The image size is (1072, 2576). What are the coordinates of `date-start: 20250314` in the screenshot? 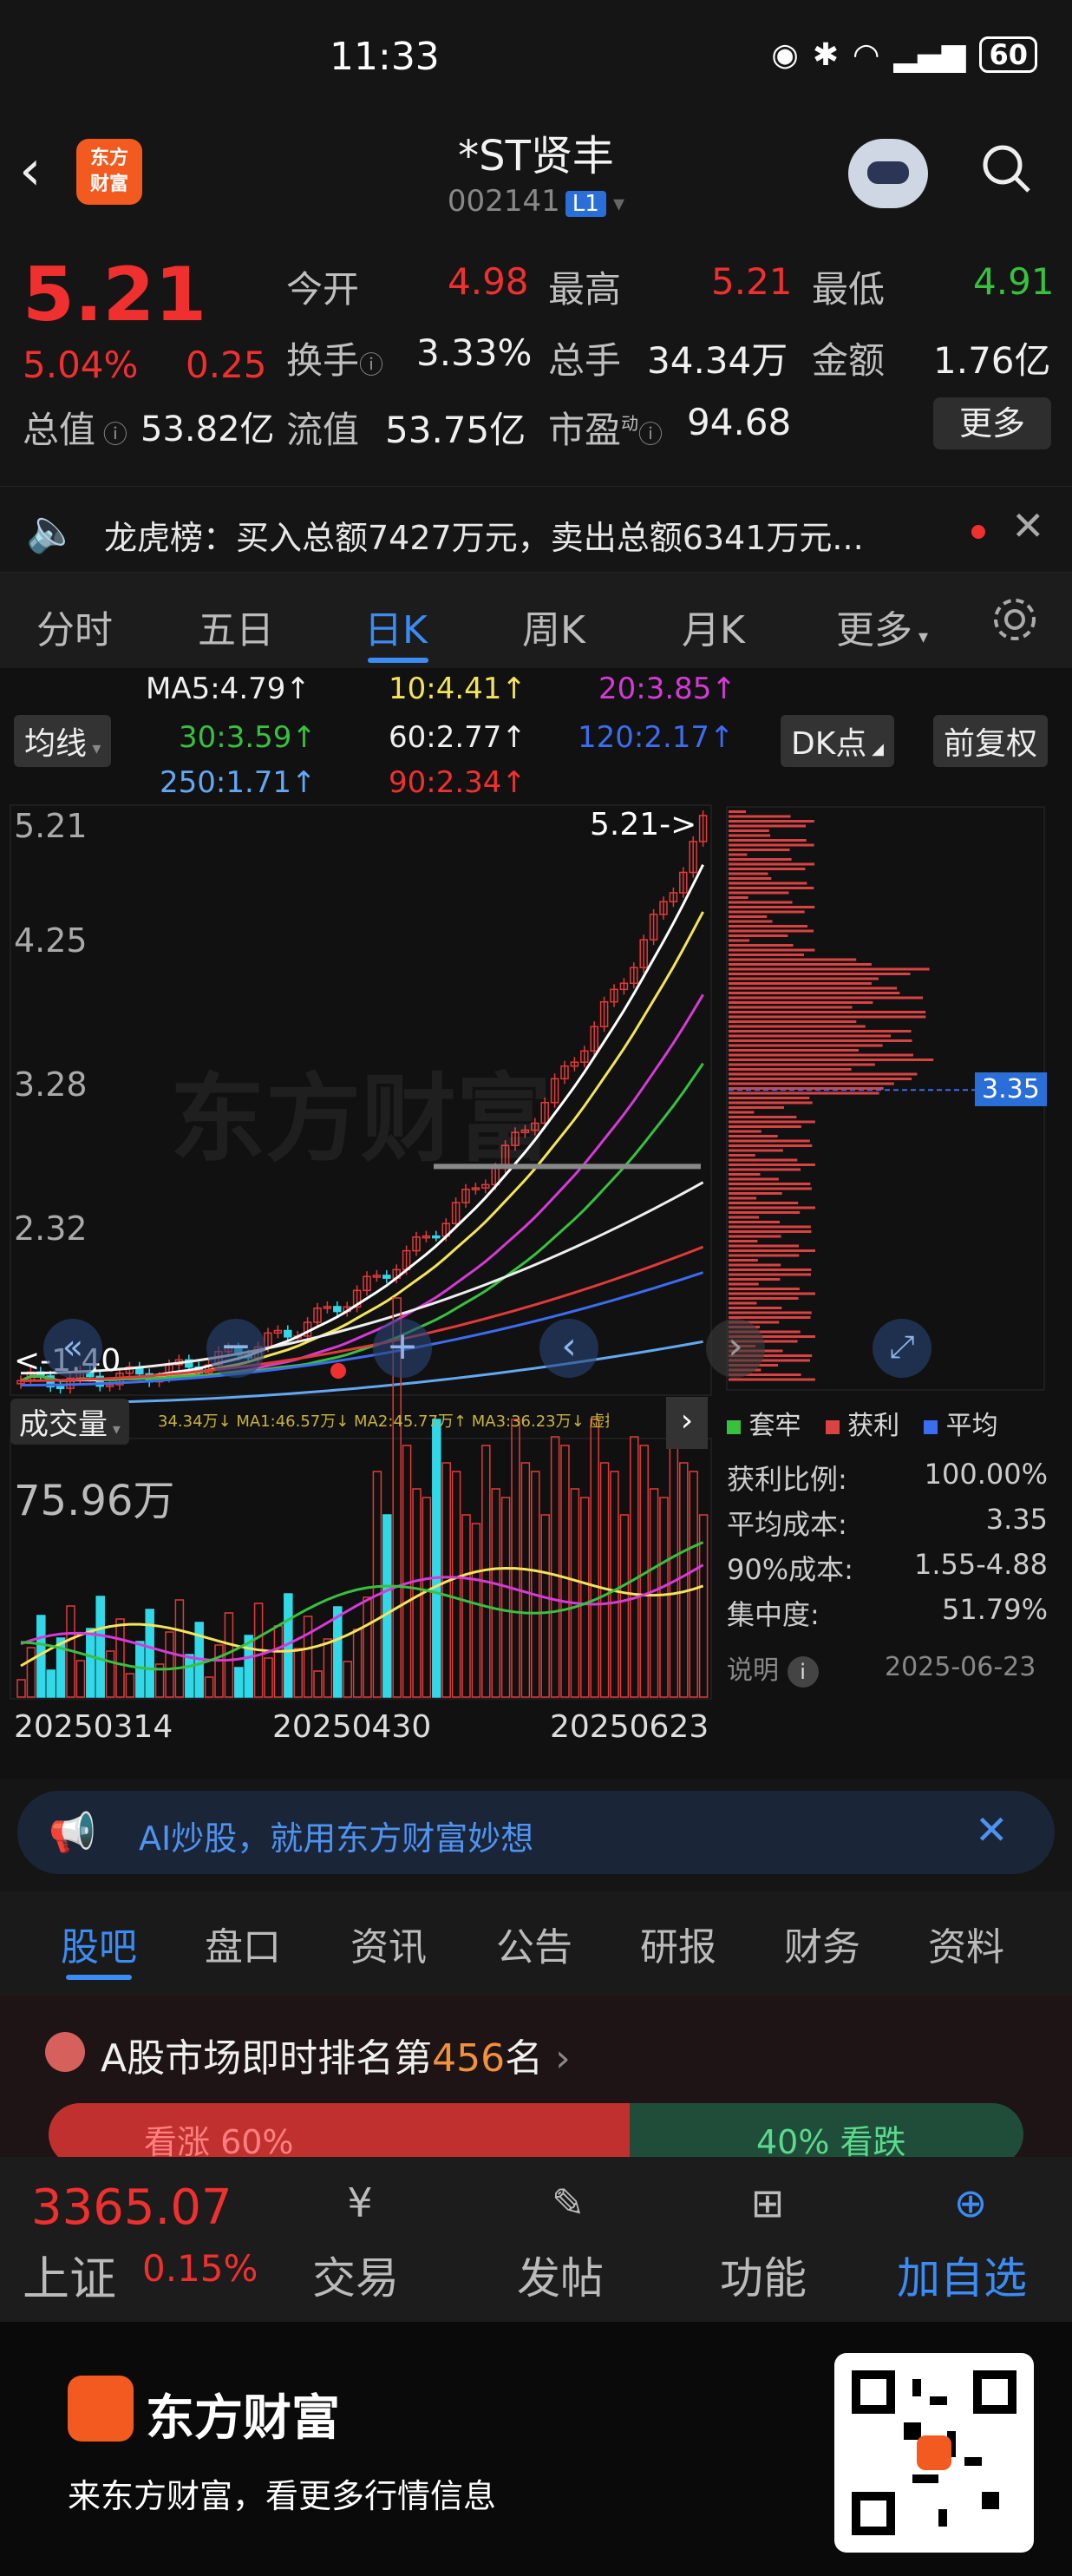 It's located at (93, 1727).